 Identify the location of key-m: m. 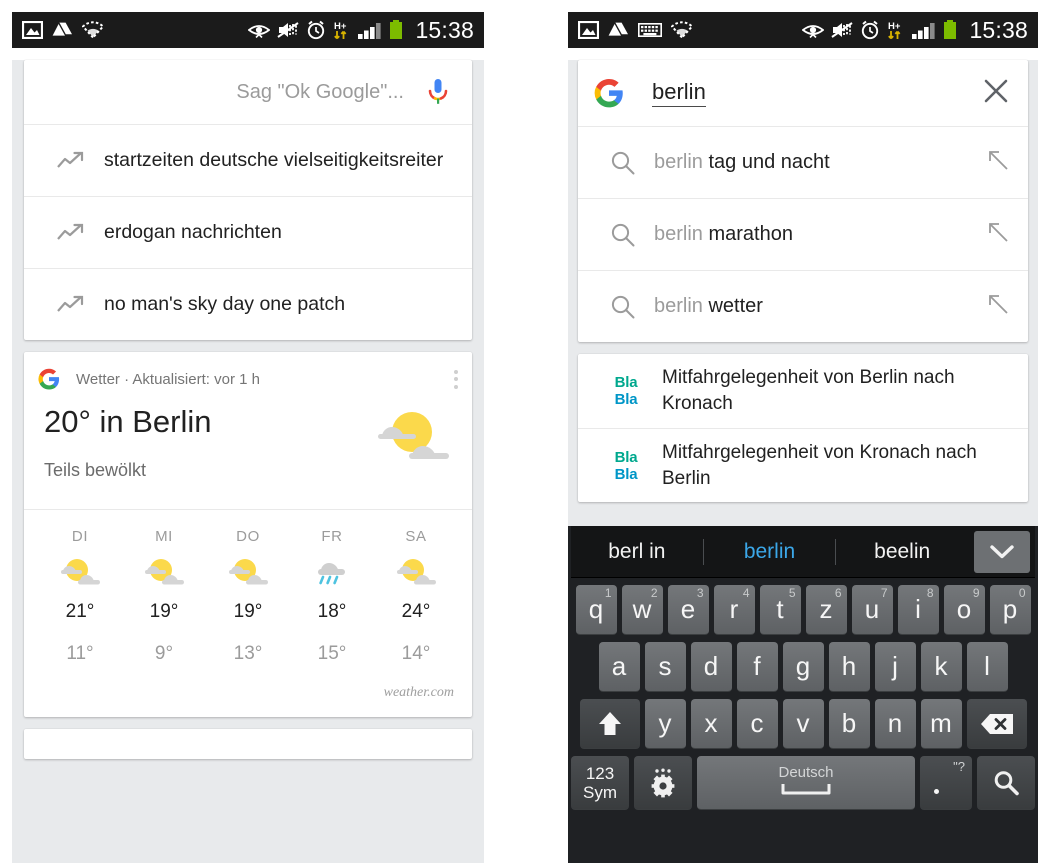
(941, 724).